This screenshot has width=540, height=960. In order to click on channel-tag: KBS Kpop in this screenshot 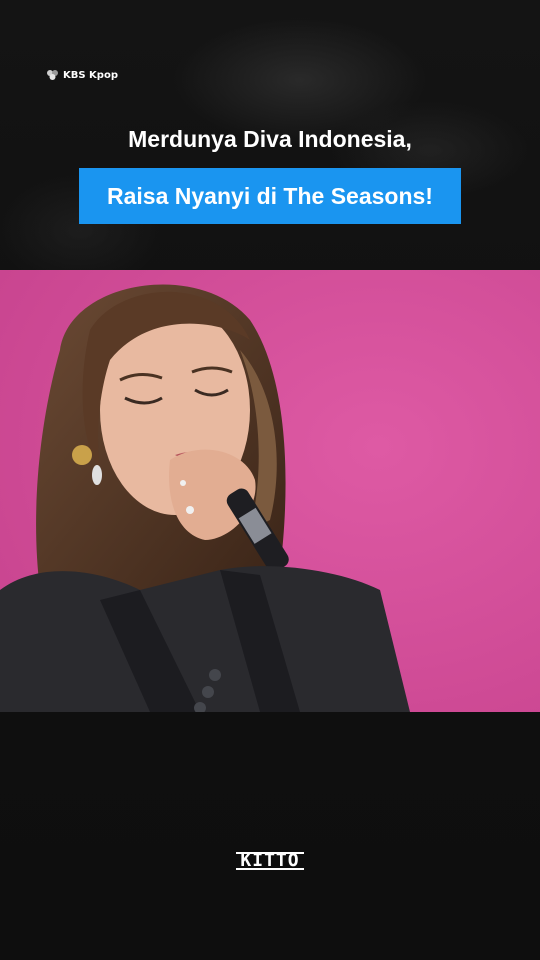, I will do `click(82, 75)`.